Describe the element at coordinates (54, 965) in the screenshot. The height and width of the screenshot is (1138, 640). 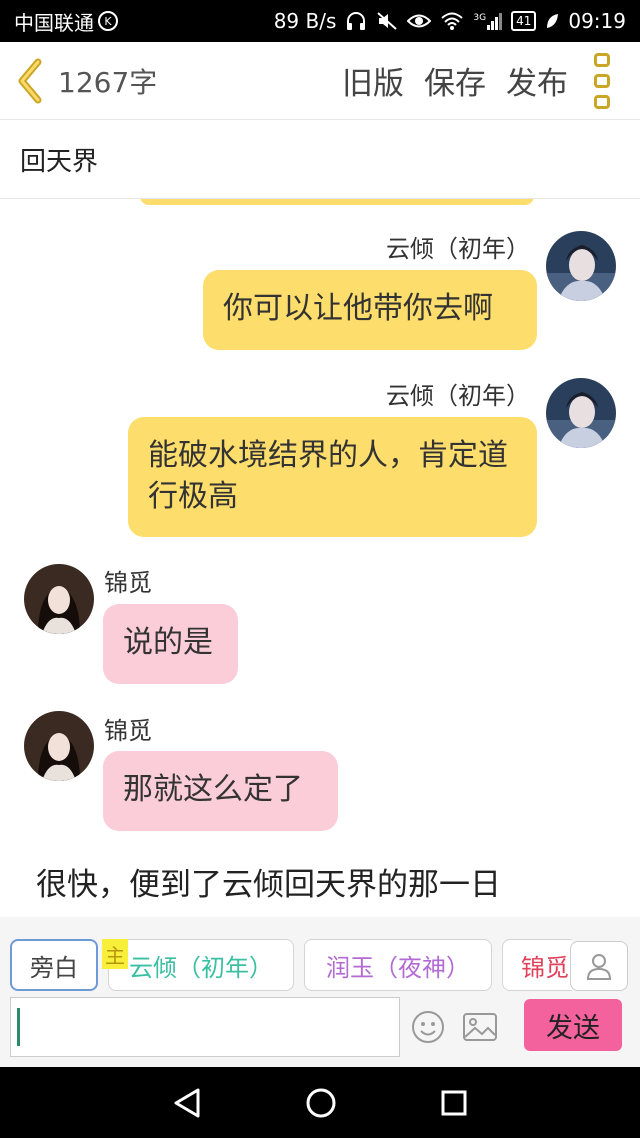
I see `character-chip-narrator: 旁白` at that location.